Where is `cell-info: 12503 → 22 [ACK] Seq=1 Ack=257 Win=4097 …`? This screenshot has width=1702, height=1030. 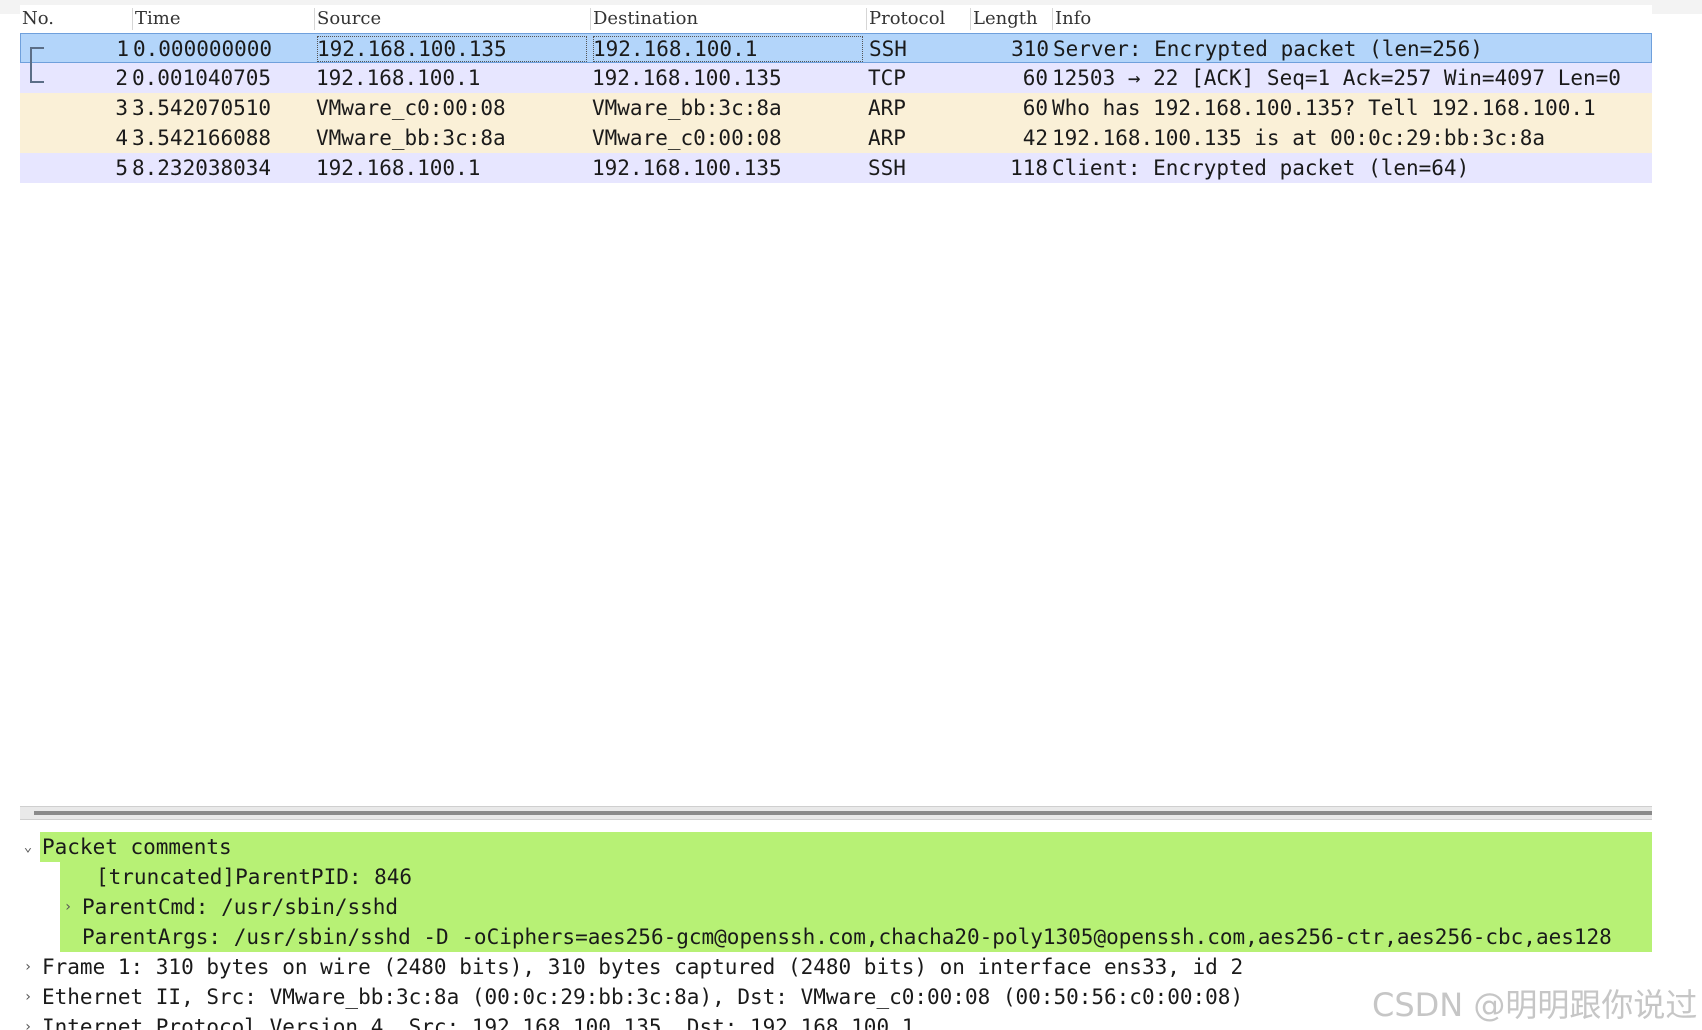
cell-info: 12503 → 22 [ACK] Seq=1 Ack=257 Win=4097 … is located at coordinates (1336, 78).